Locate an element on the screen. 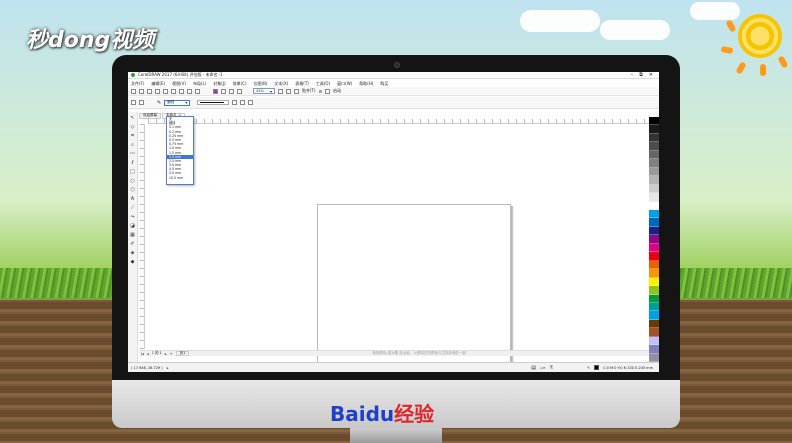 The height and width of the screenshot is (443, 792). menu-edit: 编辑(E) is located at coordinates (158, 84).